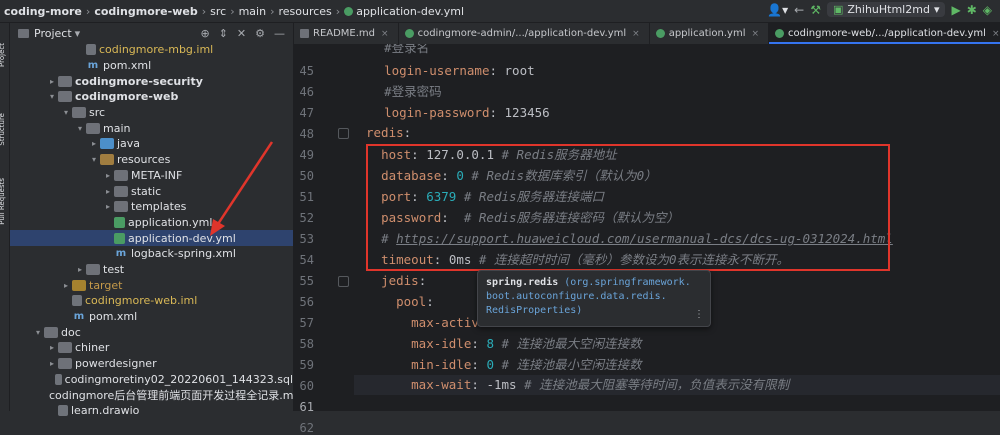 This screenshot has width=1000, height=435. I want to click on tree-item: codingmore后台管理前端页面开发过程全记录.md, so click(155, 395).